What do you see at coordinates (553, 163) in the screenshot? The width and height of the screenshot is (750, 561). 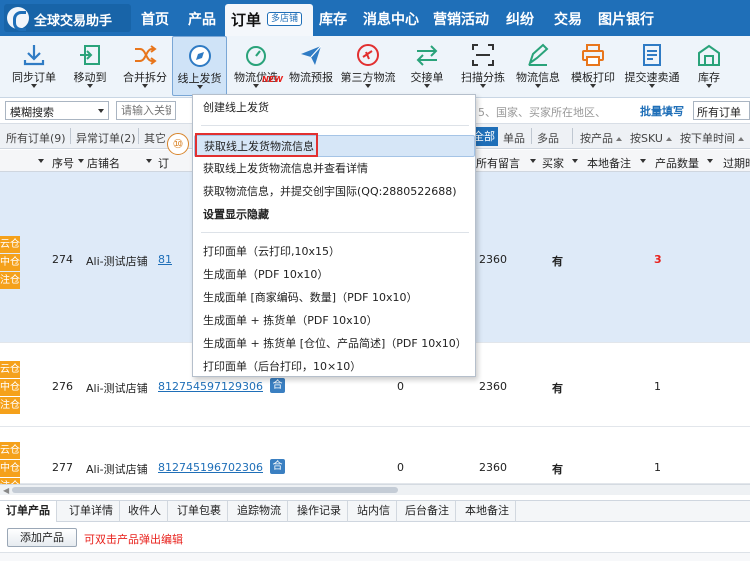 I see `col-buyer: 买家` at bounding box center [553, 163].